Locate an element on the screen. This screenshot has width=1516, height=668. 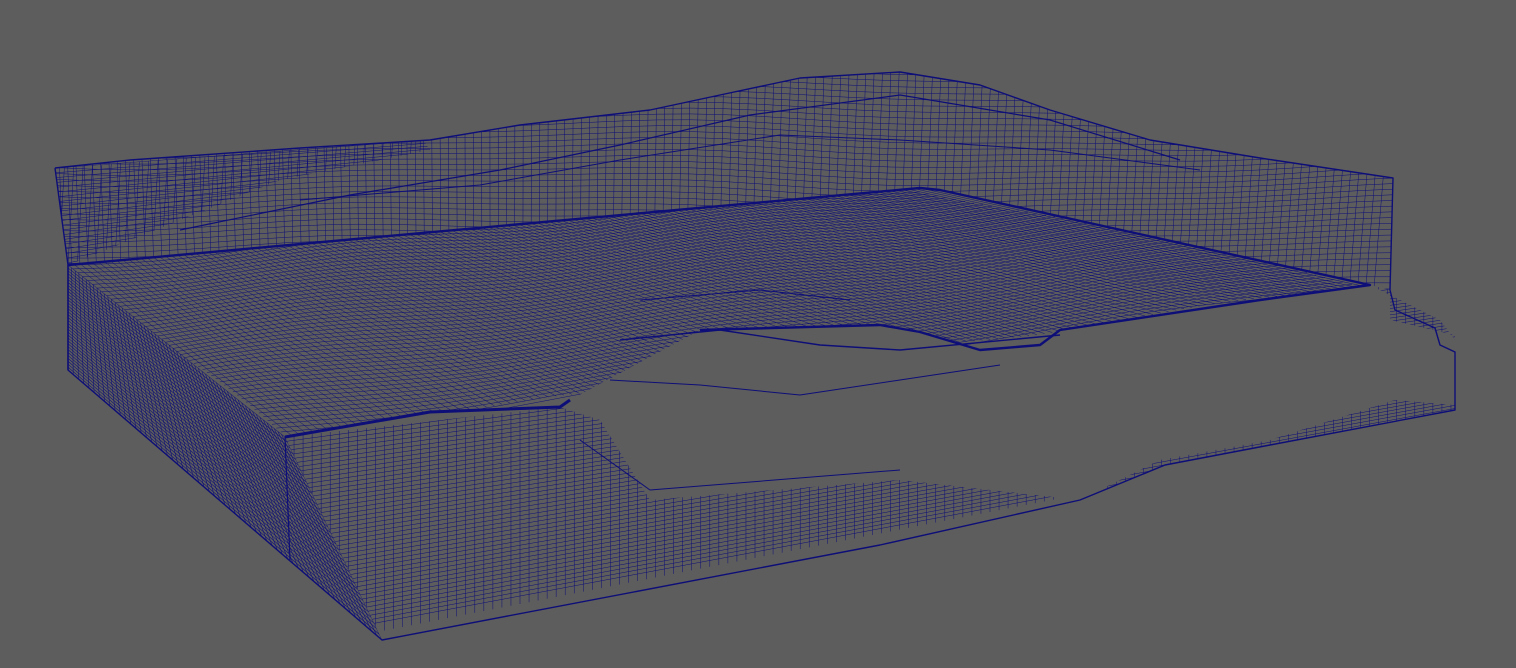
terrain-ridge is located at coordinates (750, 167).